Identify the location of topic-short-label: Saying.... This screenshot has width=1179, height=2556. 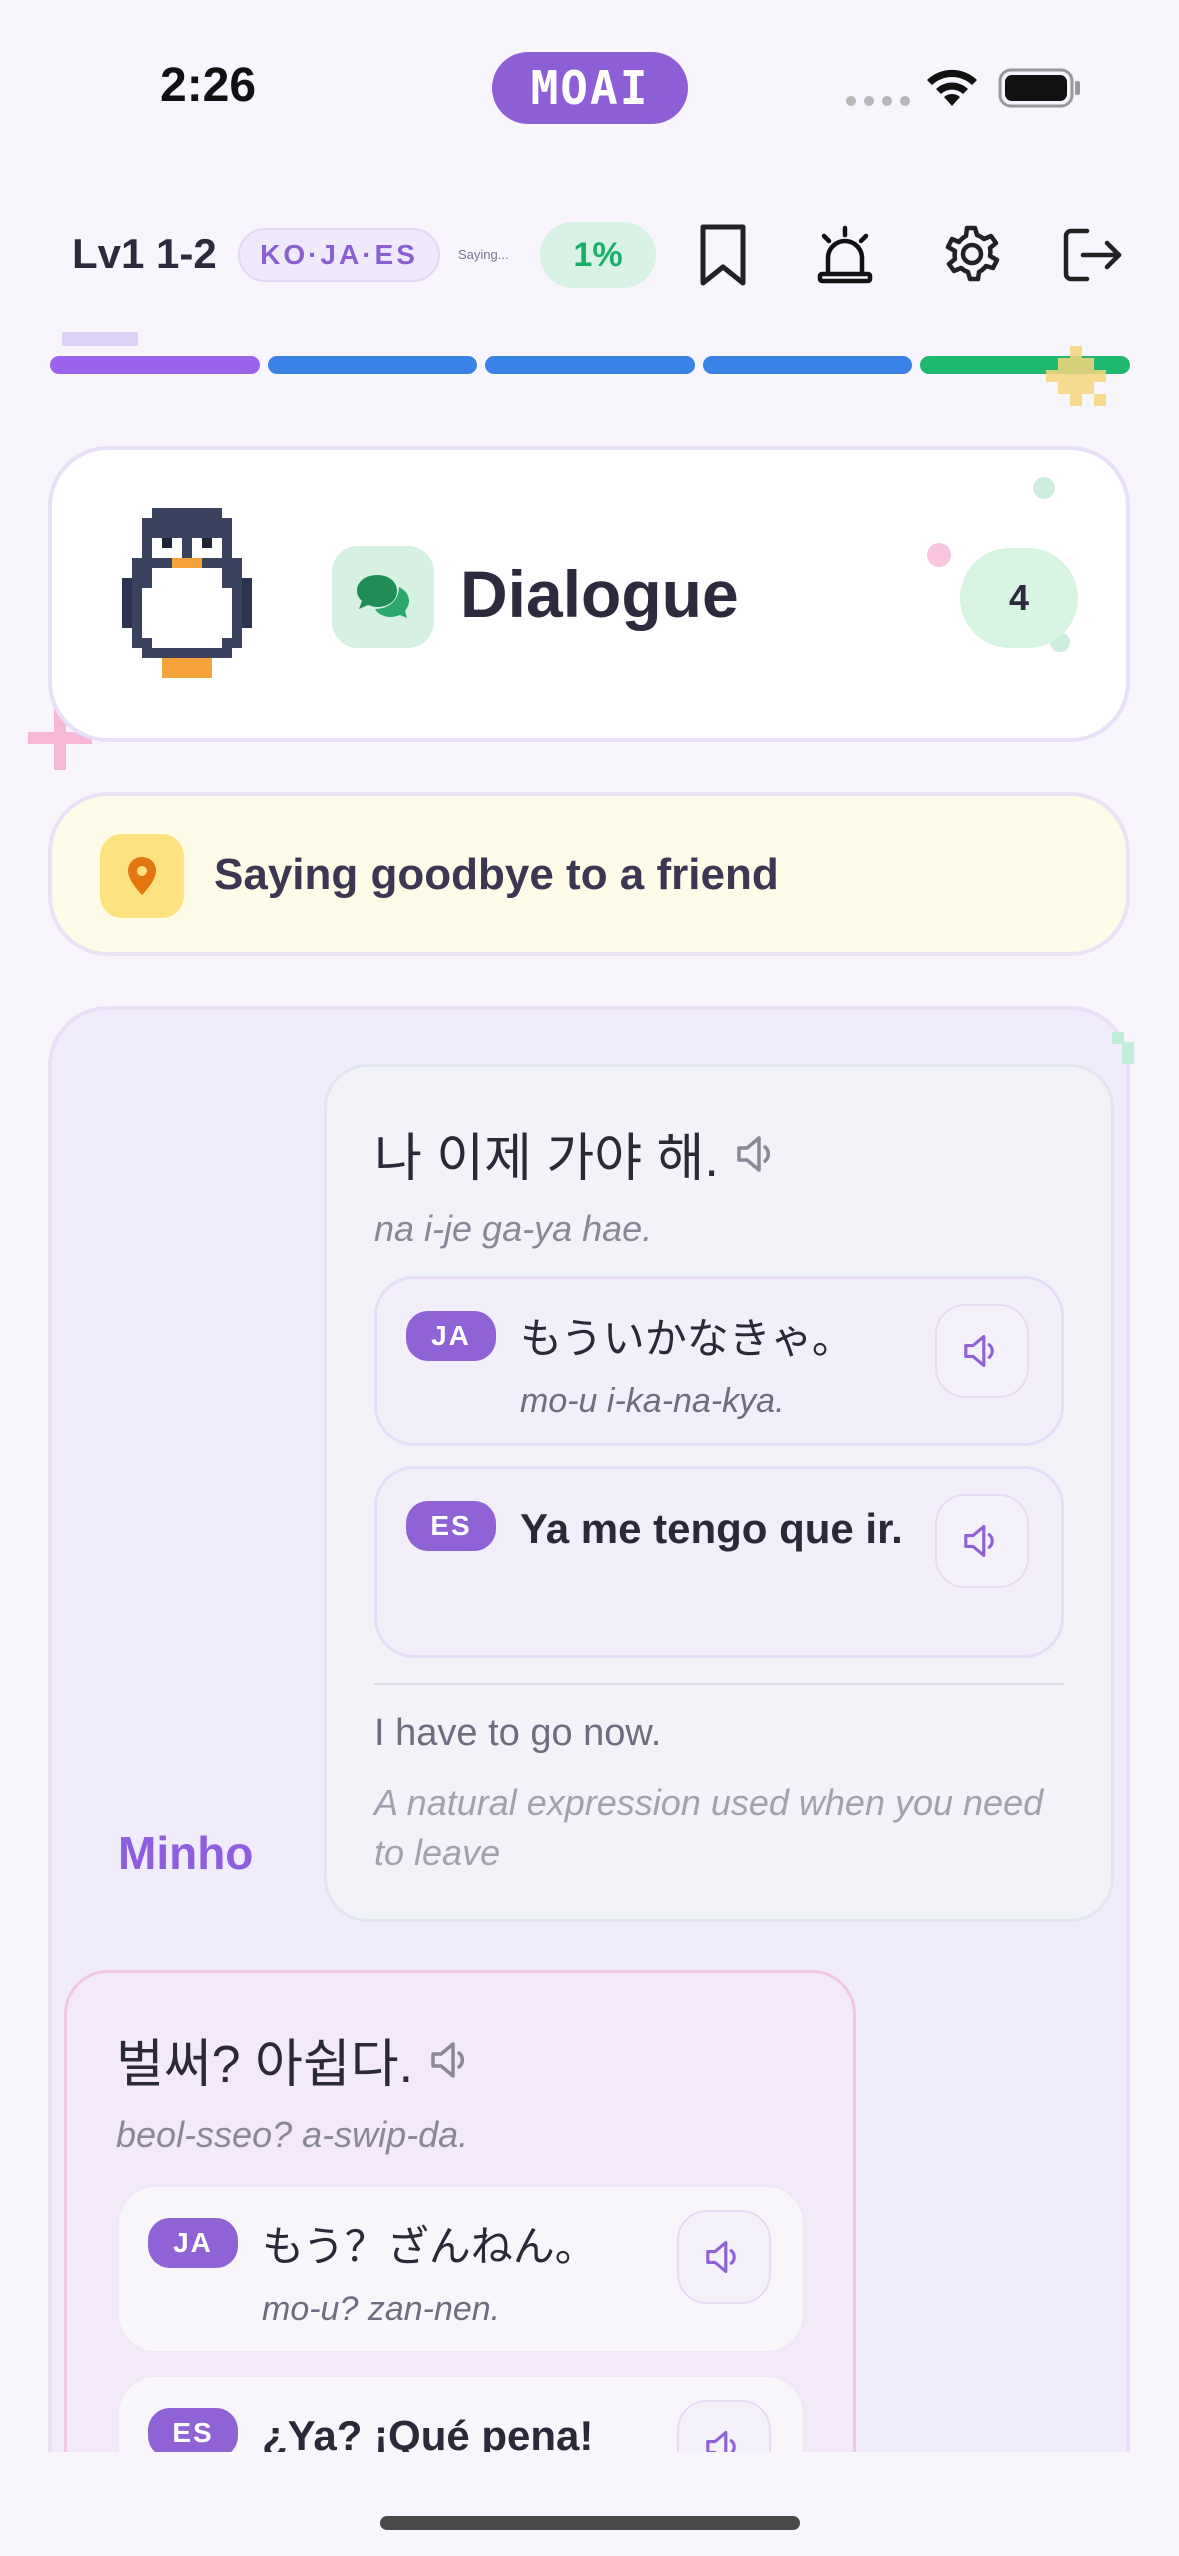
(483, 254).